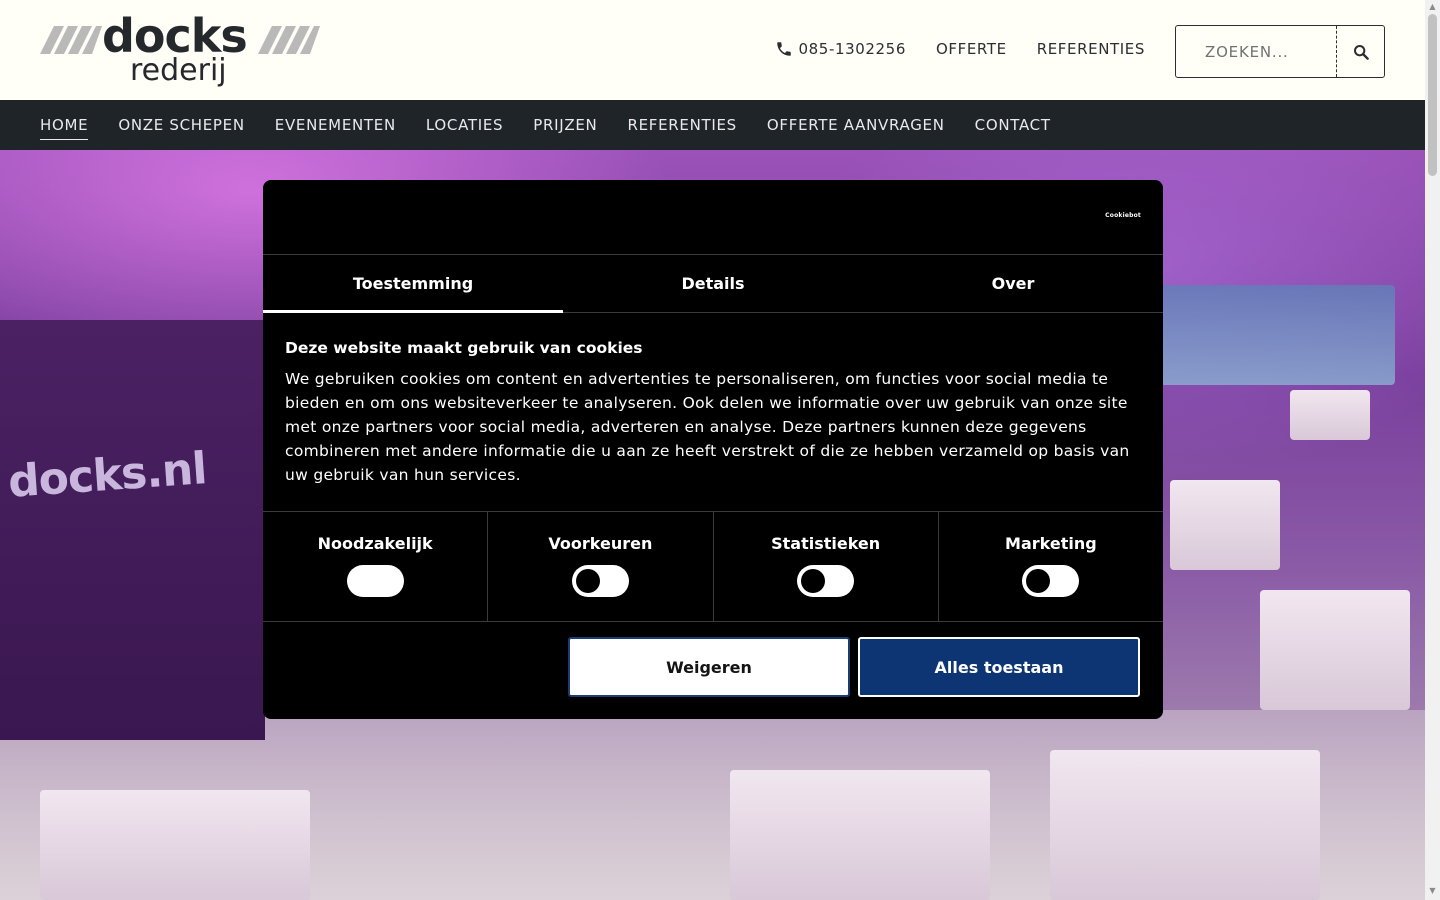 The height and width of the screenshot is (900, 1440). What do you see at coordinates (1256, 51) in the screenshot?
I see `search-input` at bounding box center [1256, 51].